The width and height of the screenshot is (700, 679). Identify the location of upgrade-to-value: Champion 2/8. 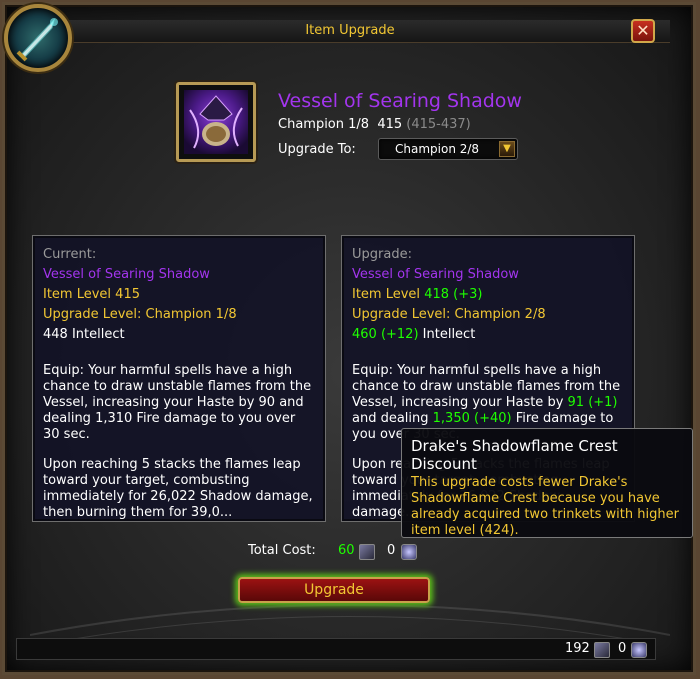
(437, 149).